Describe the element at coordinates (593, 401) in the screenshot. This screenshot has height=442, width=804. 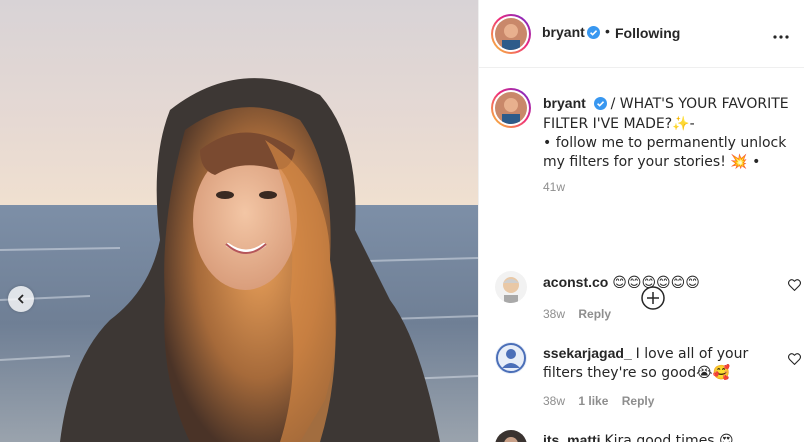
I see `likes-count: 1 like` at that location.